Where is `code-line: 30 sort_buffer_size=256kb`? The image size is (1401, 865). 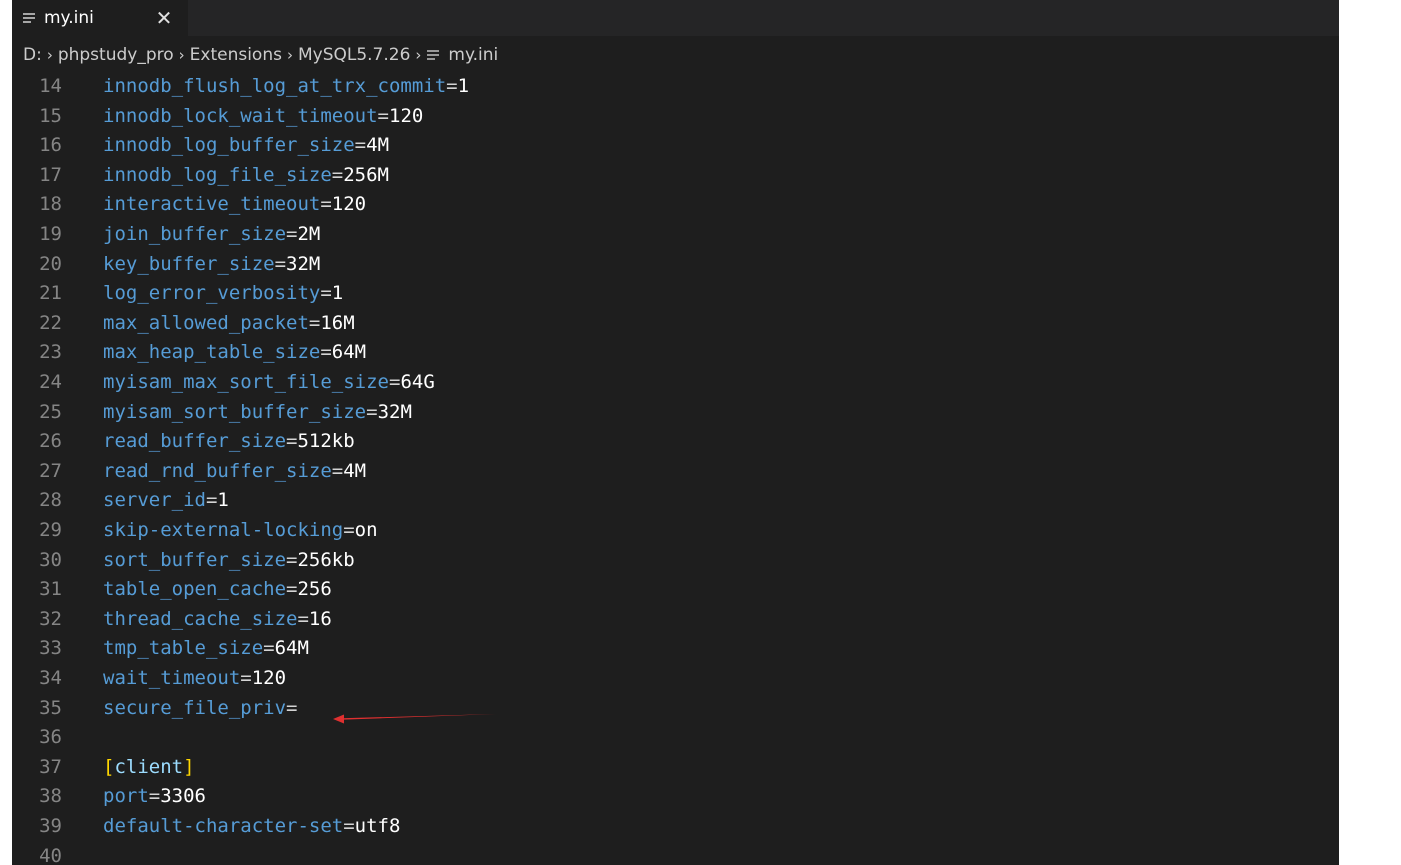 code-line: 30 sort_buffer_size=256kb is located at coordinates (675, 561).